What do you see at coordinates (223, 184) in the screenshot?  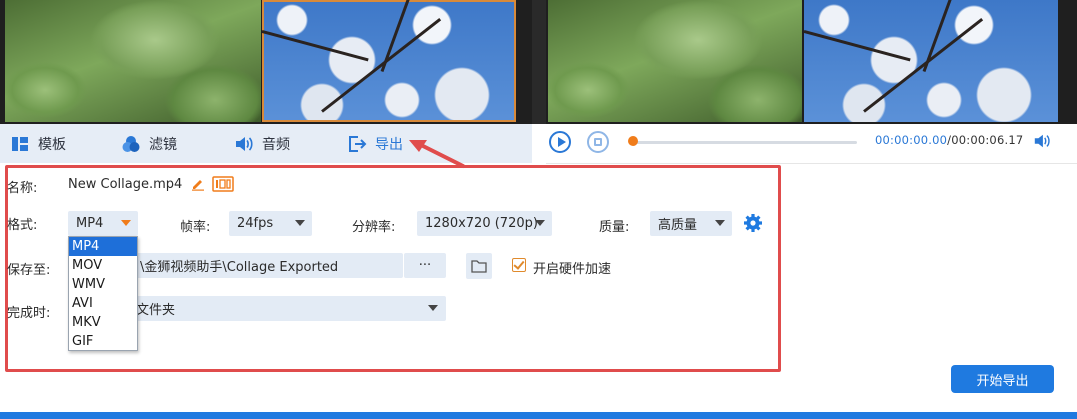 I see `id3-tag-icon` at bounding box center [223, 184].